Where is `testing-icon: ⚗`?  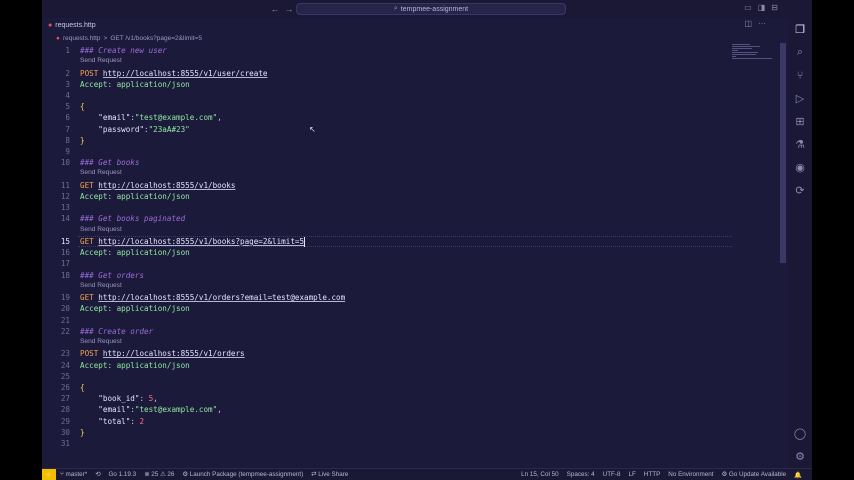 testing-icon: ⚗ is located at coordinates (800, 144).